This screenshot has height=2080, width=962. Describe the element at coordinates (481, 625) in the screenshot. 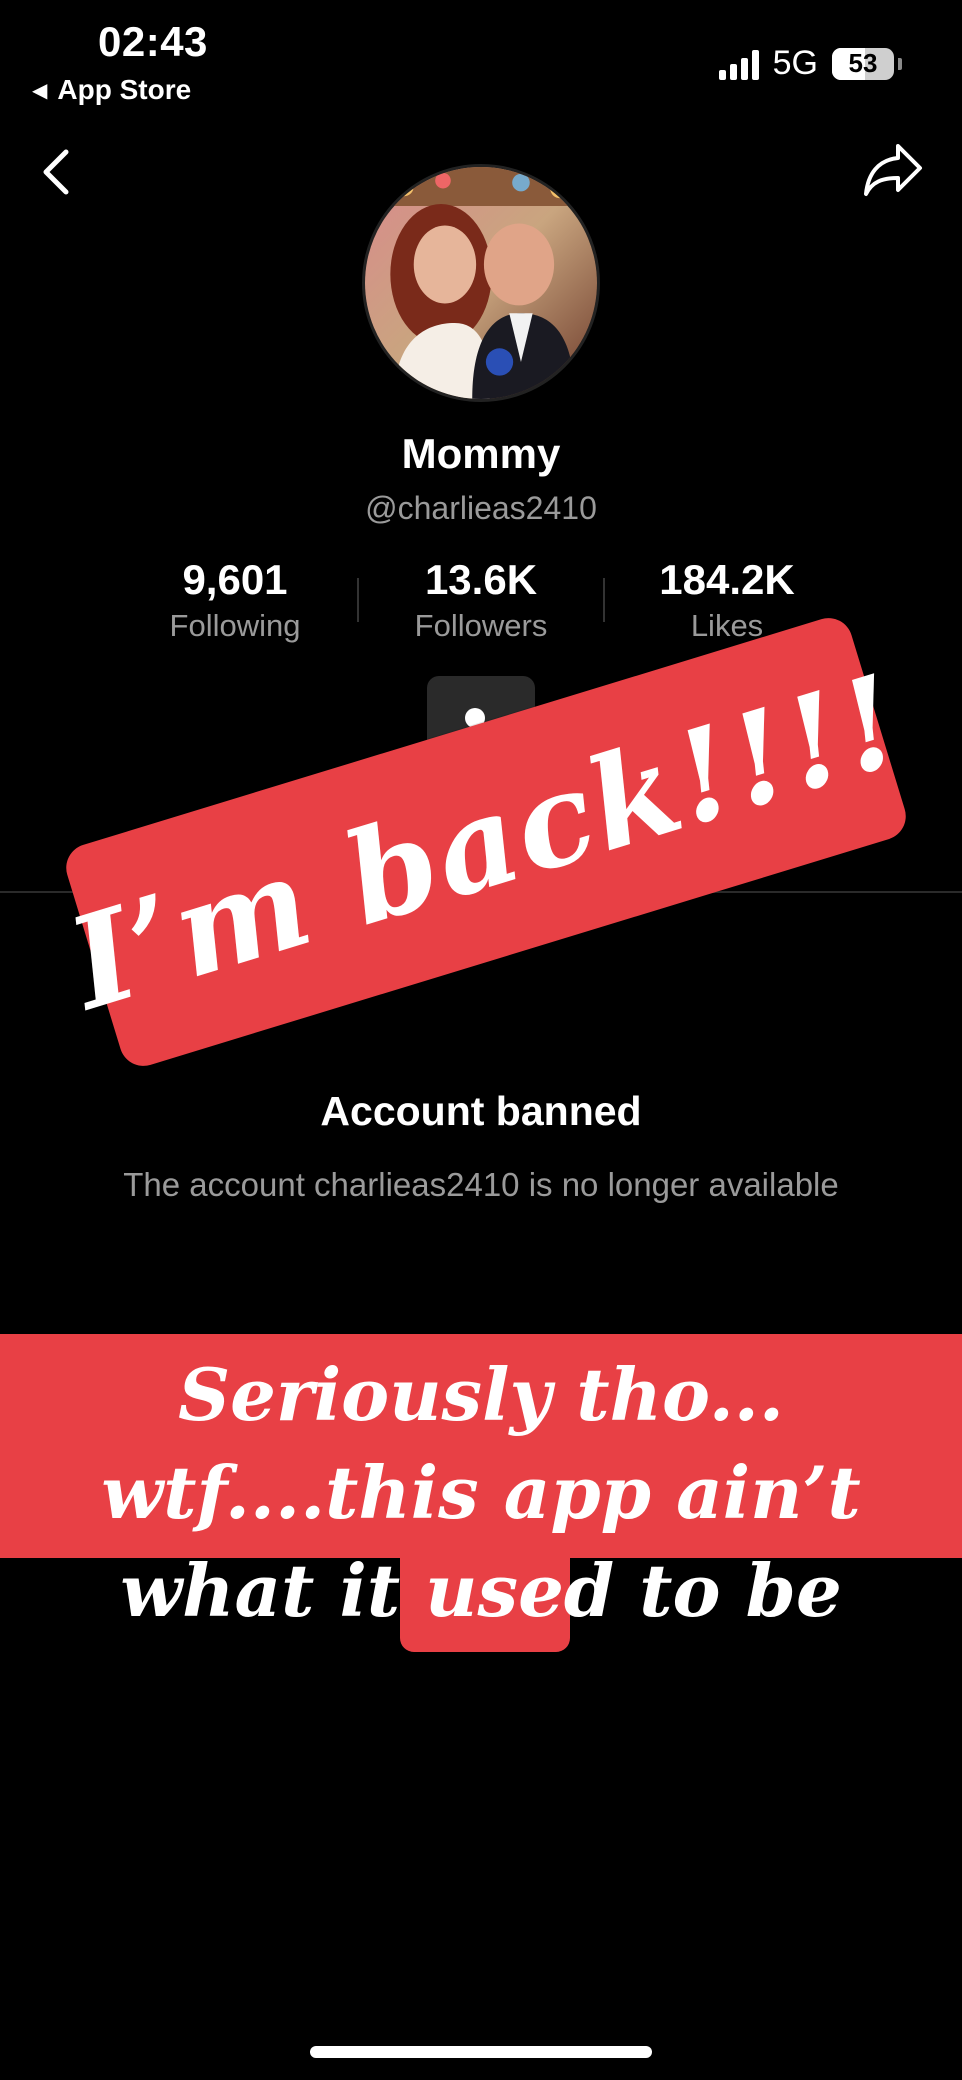

I see `stat-label: Followers` at that location.